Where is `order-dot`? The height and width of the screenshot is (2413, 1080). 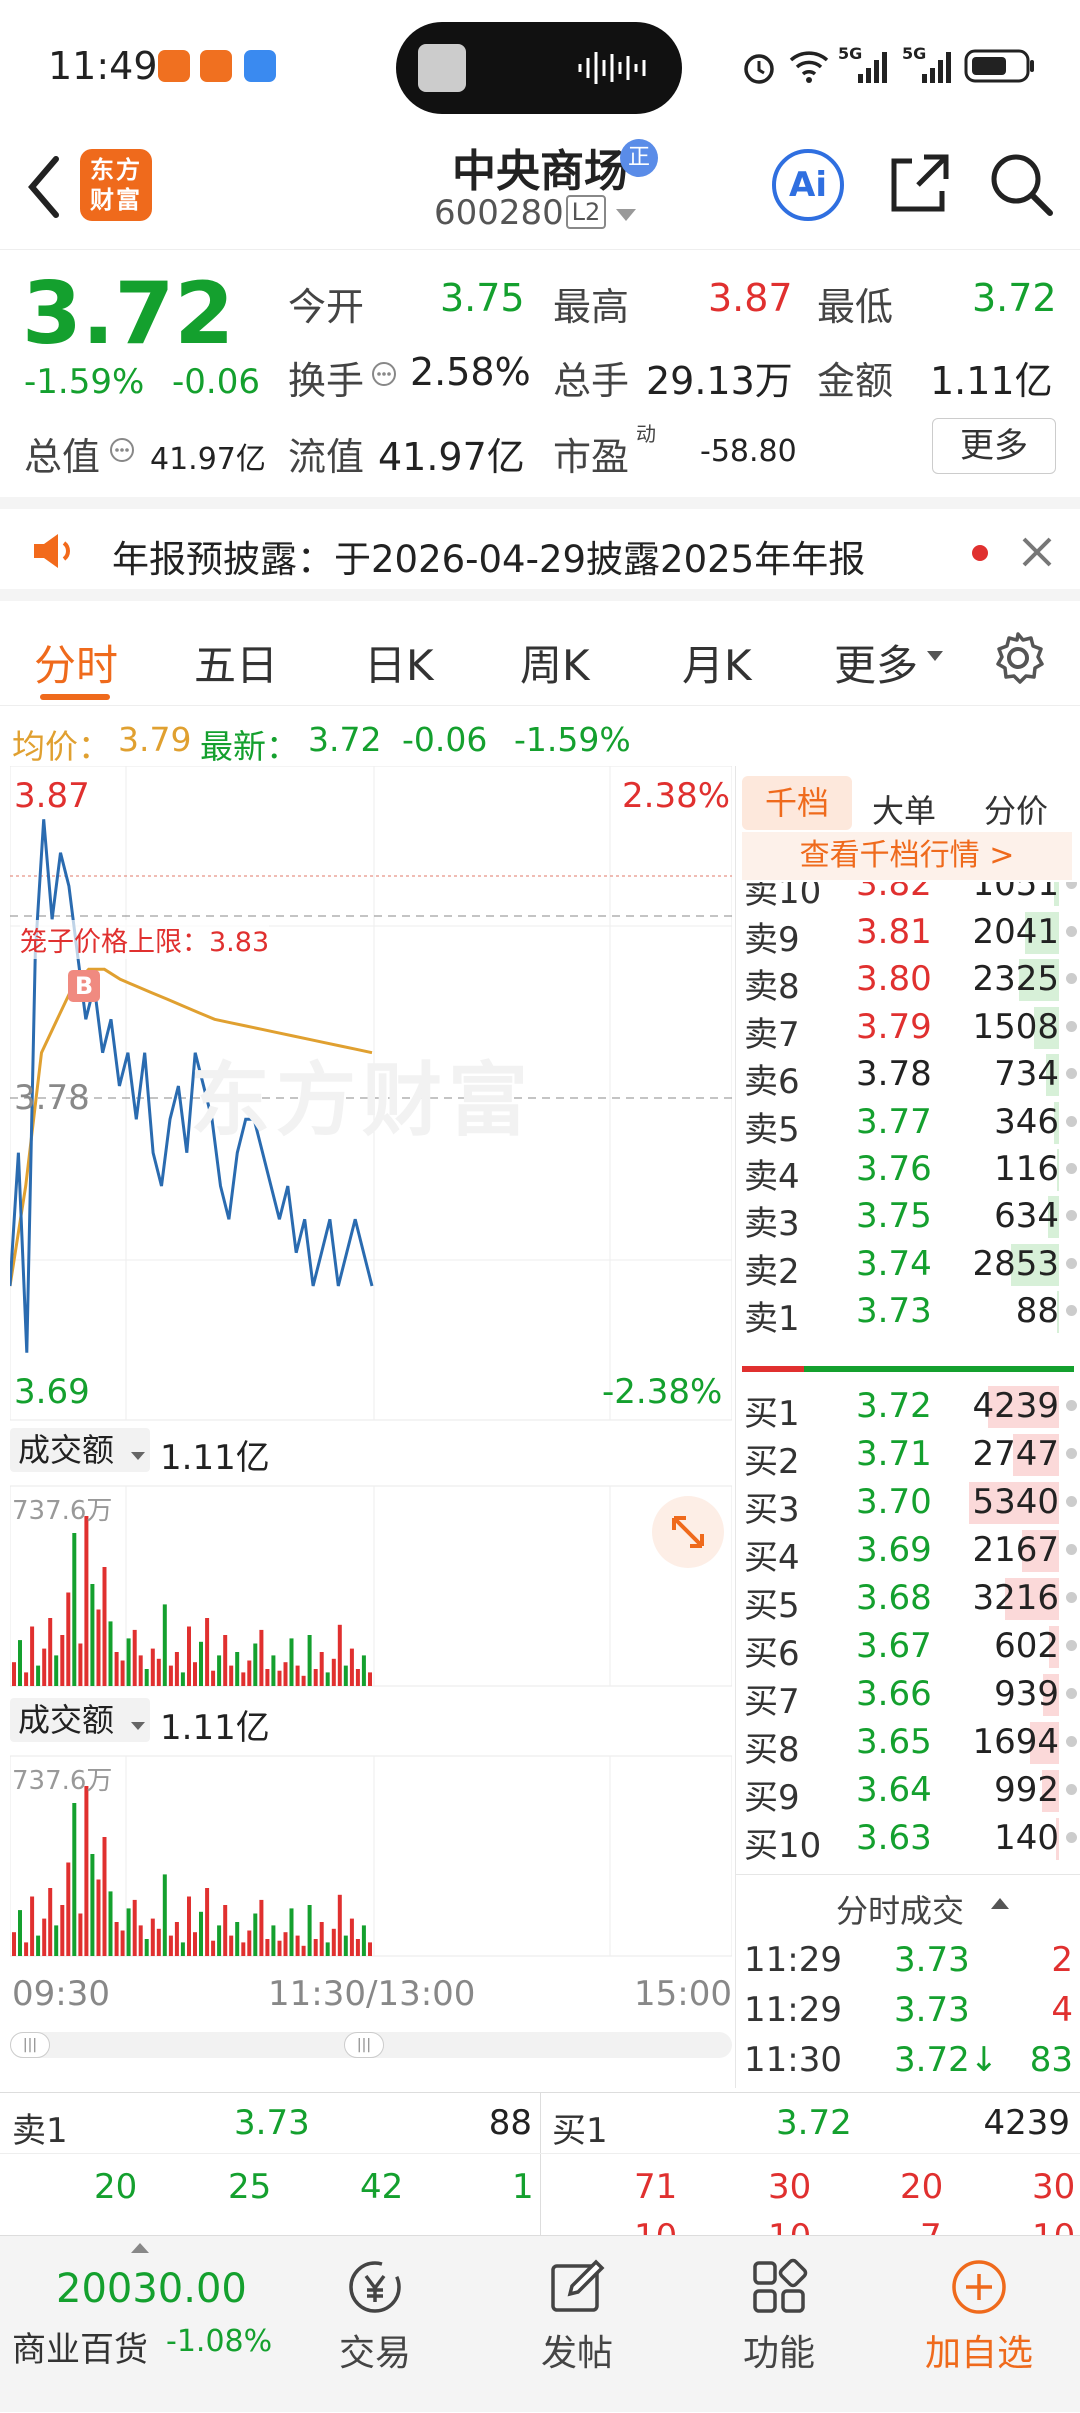
order-dot is located at coordinates (1071, 979).